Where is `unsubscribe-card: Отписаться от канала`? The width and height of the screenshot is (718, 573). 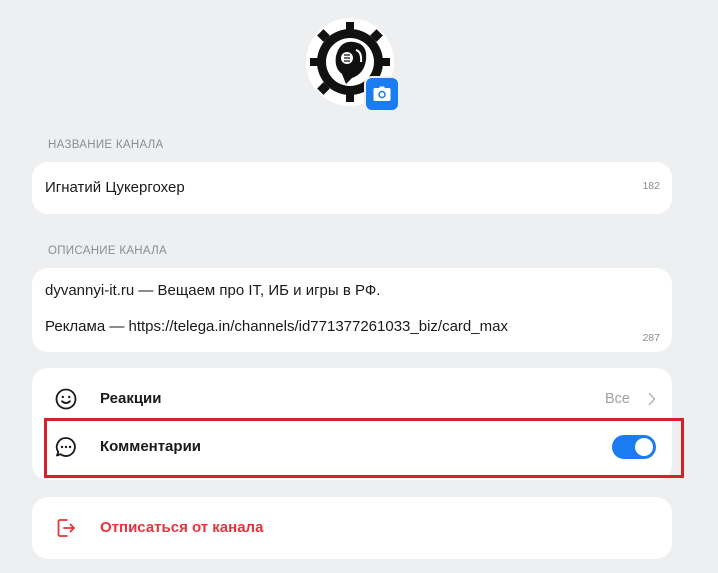
unsubscribe-card: Отписаться от канала is located at coordinates (352, 528).